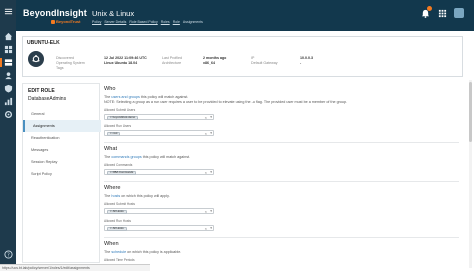  Describe the element at coordinates (113, 13) in the screenshot. I see `page-heading: Unix & Linux` at that location.